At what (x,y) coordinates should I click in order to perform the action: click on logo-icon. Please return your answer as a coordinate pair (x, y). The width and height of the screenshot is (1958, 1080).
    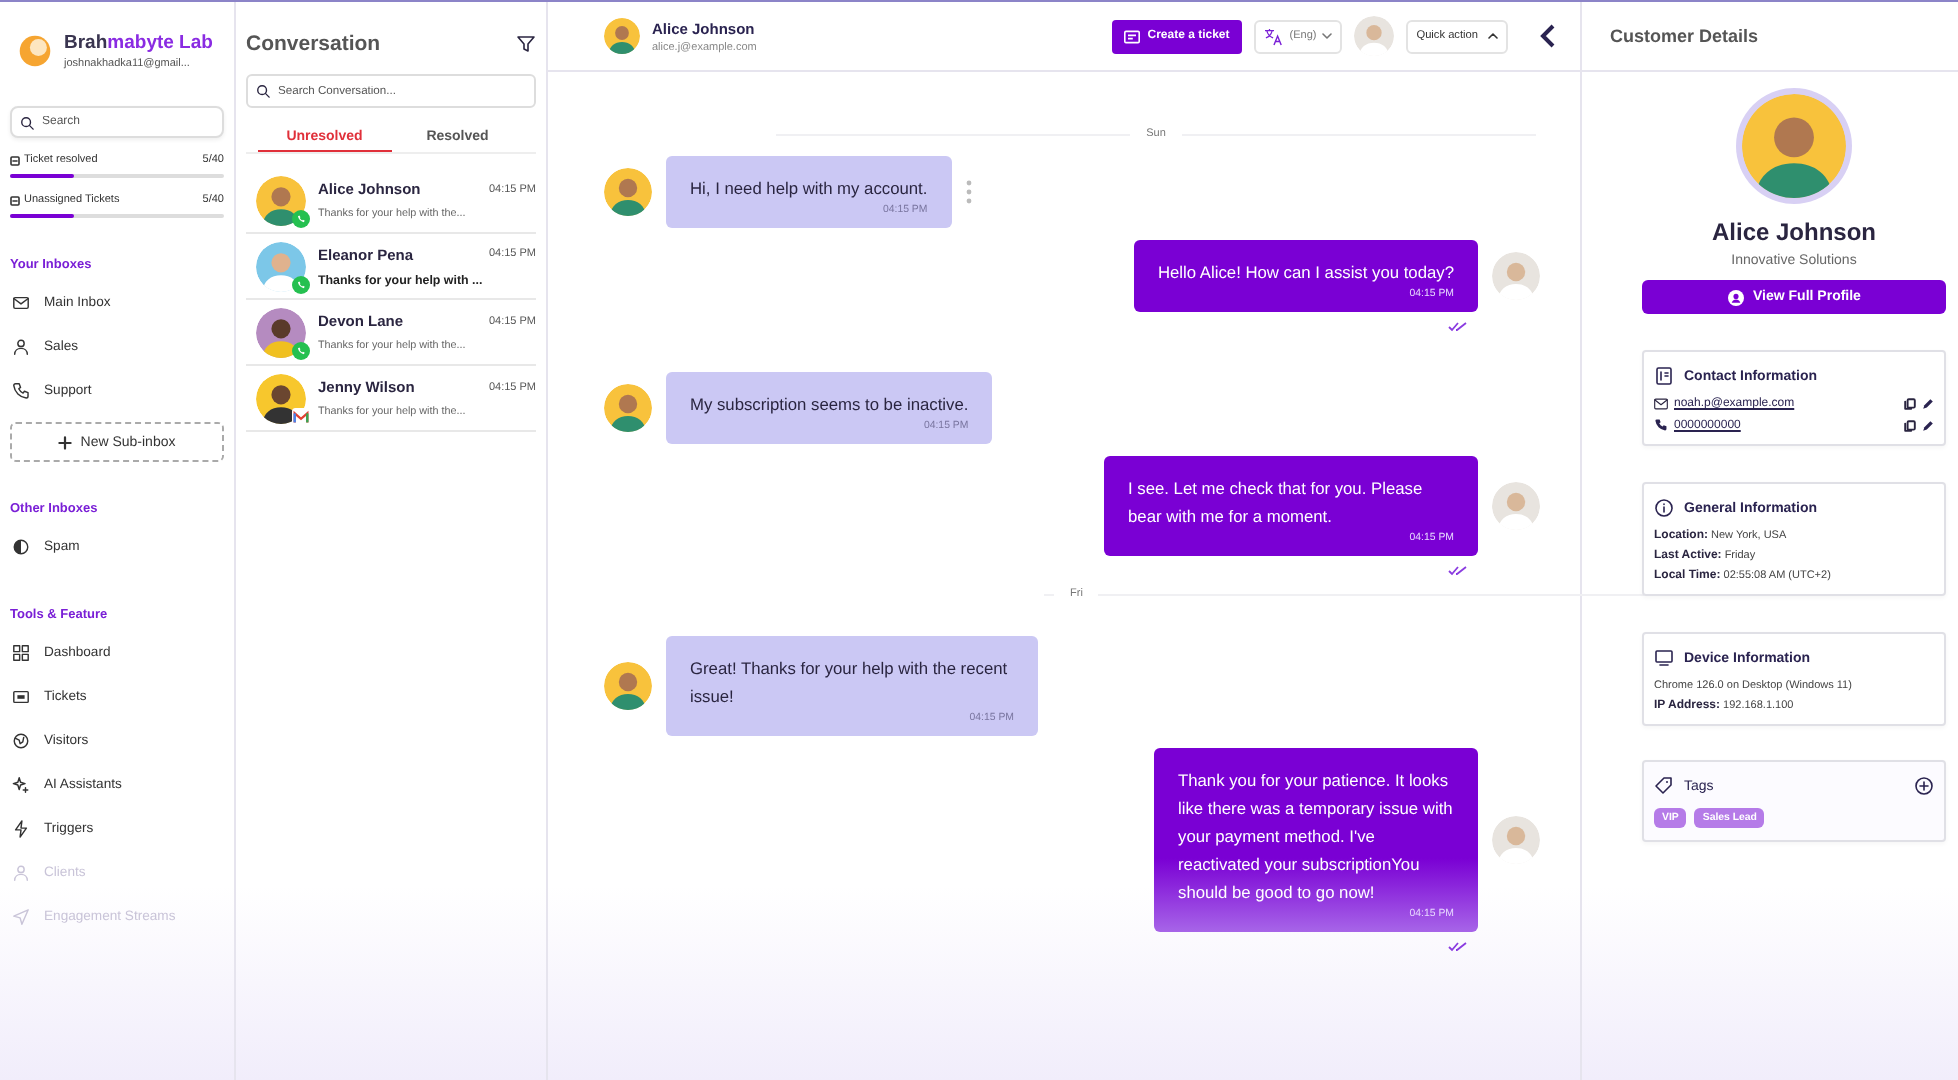
    Looking at the image, I should click on (35, 51).